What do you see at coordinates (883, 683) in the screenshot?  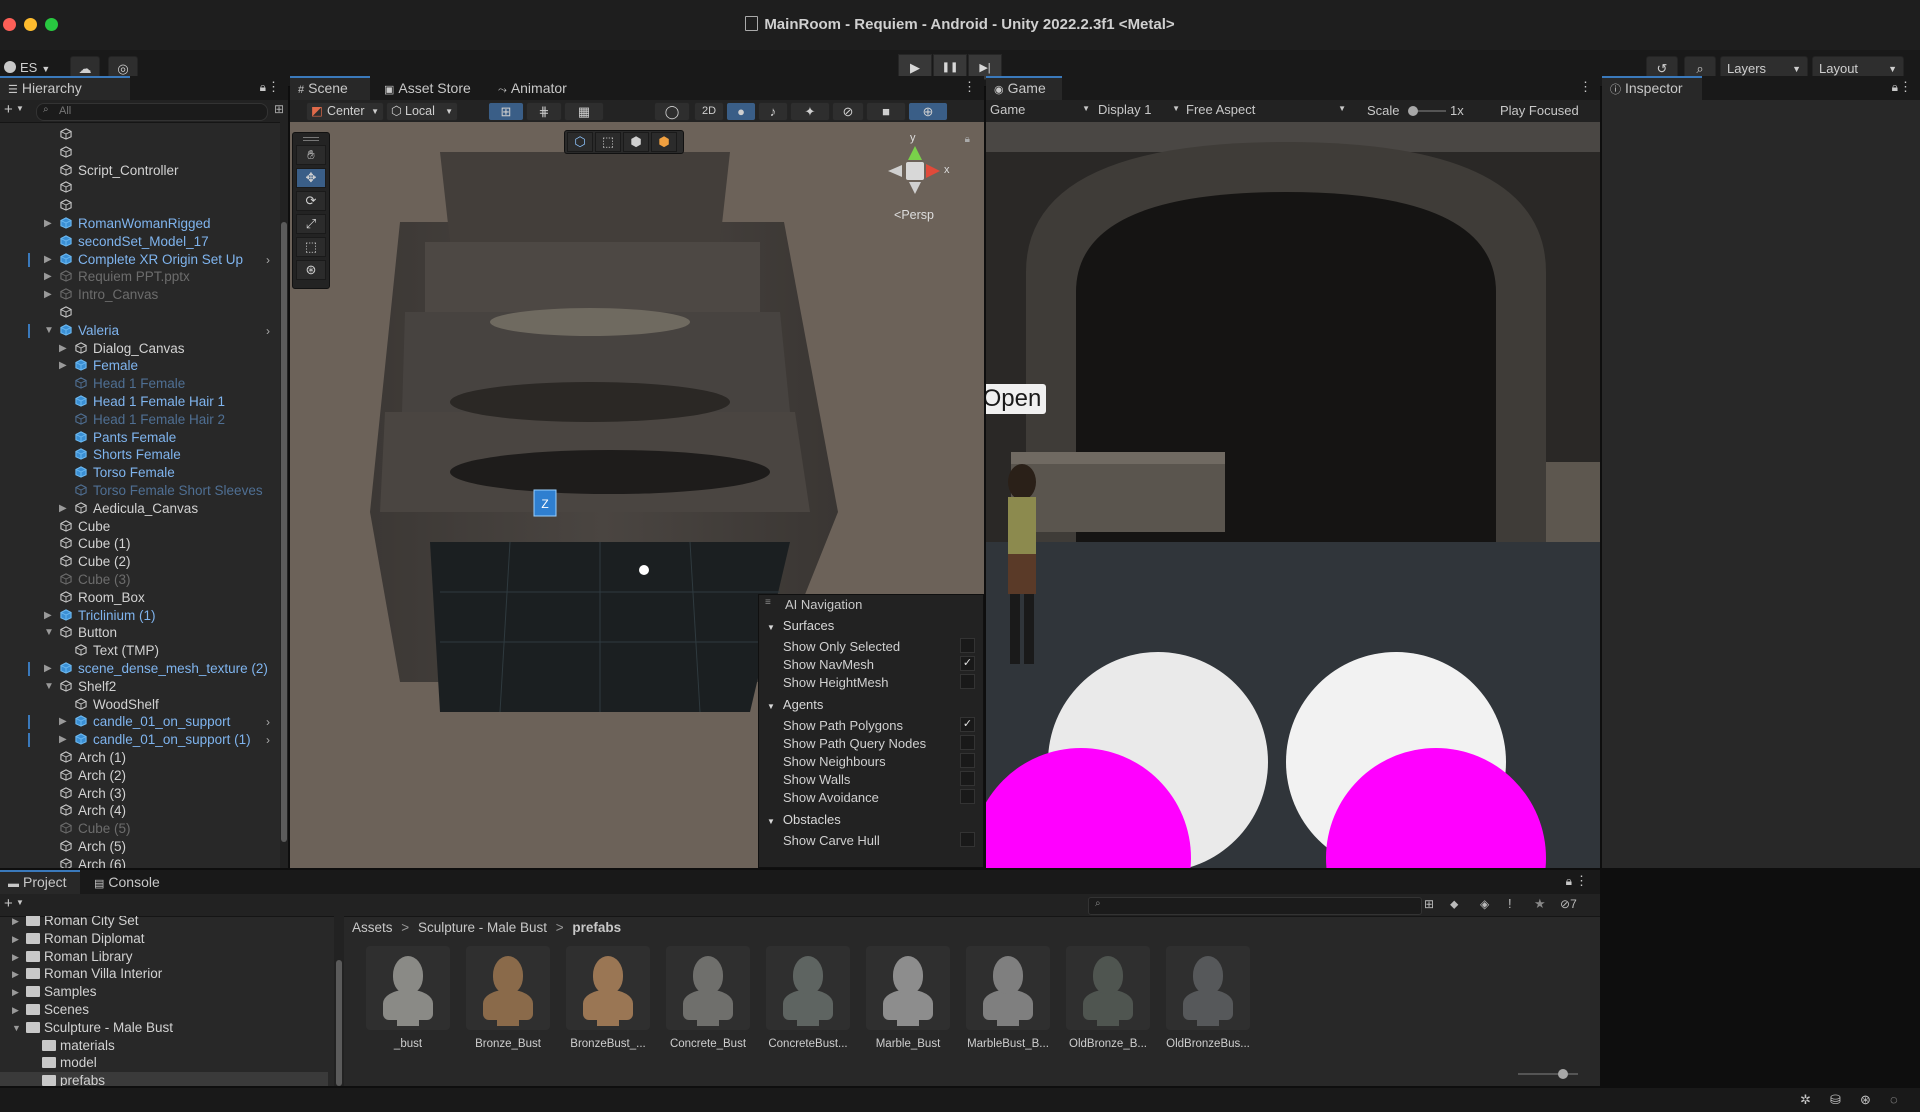 I see `ai-nav-option: Show HeightMesh` at bounding box center [883, 683].